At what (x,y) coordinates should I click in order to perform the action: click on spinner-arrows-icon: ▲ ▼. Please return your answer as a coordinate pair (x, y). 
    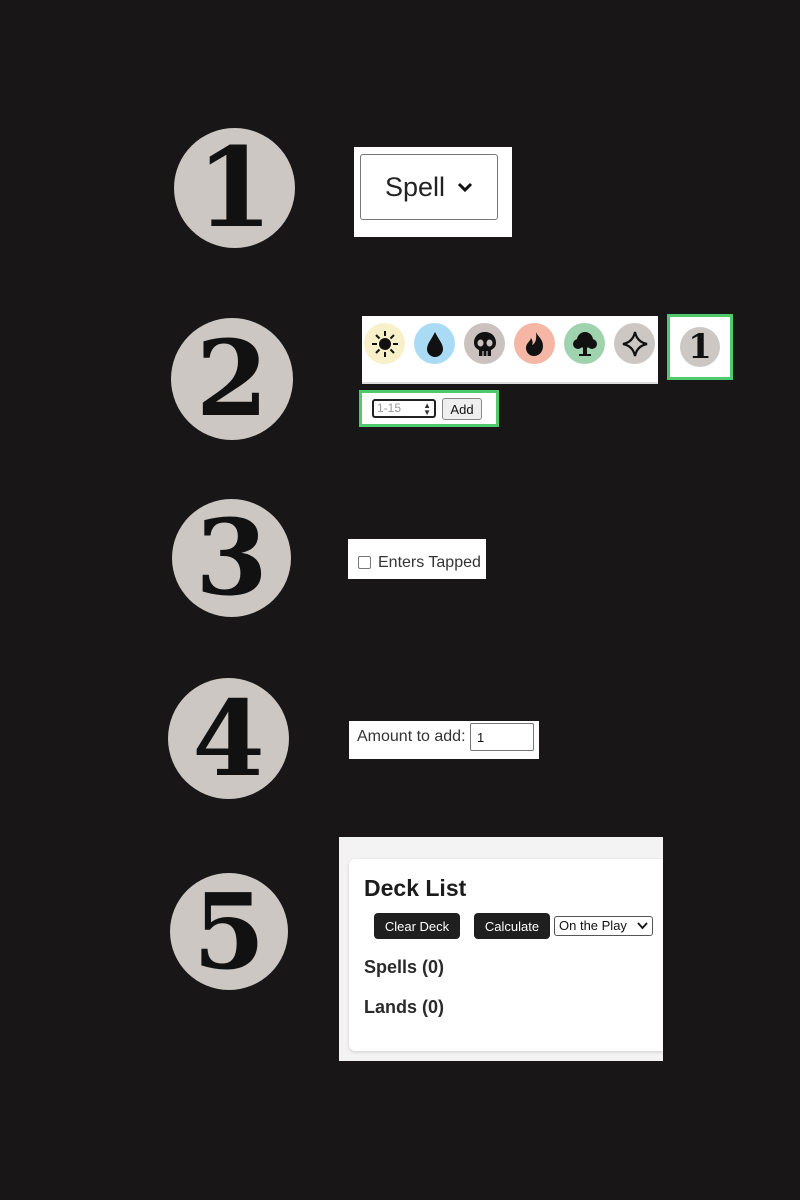
    Looking at the image, I should click on (427, 409).